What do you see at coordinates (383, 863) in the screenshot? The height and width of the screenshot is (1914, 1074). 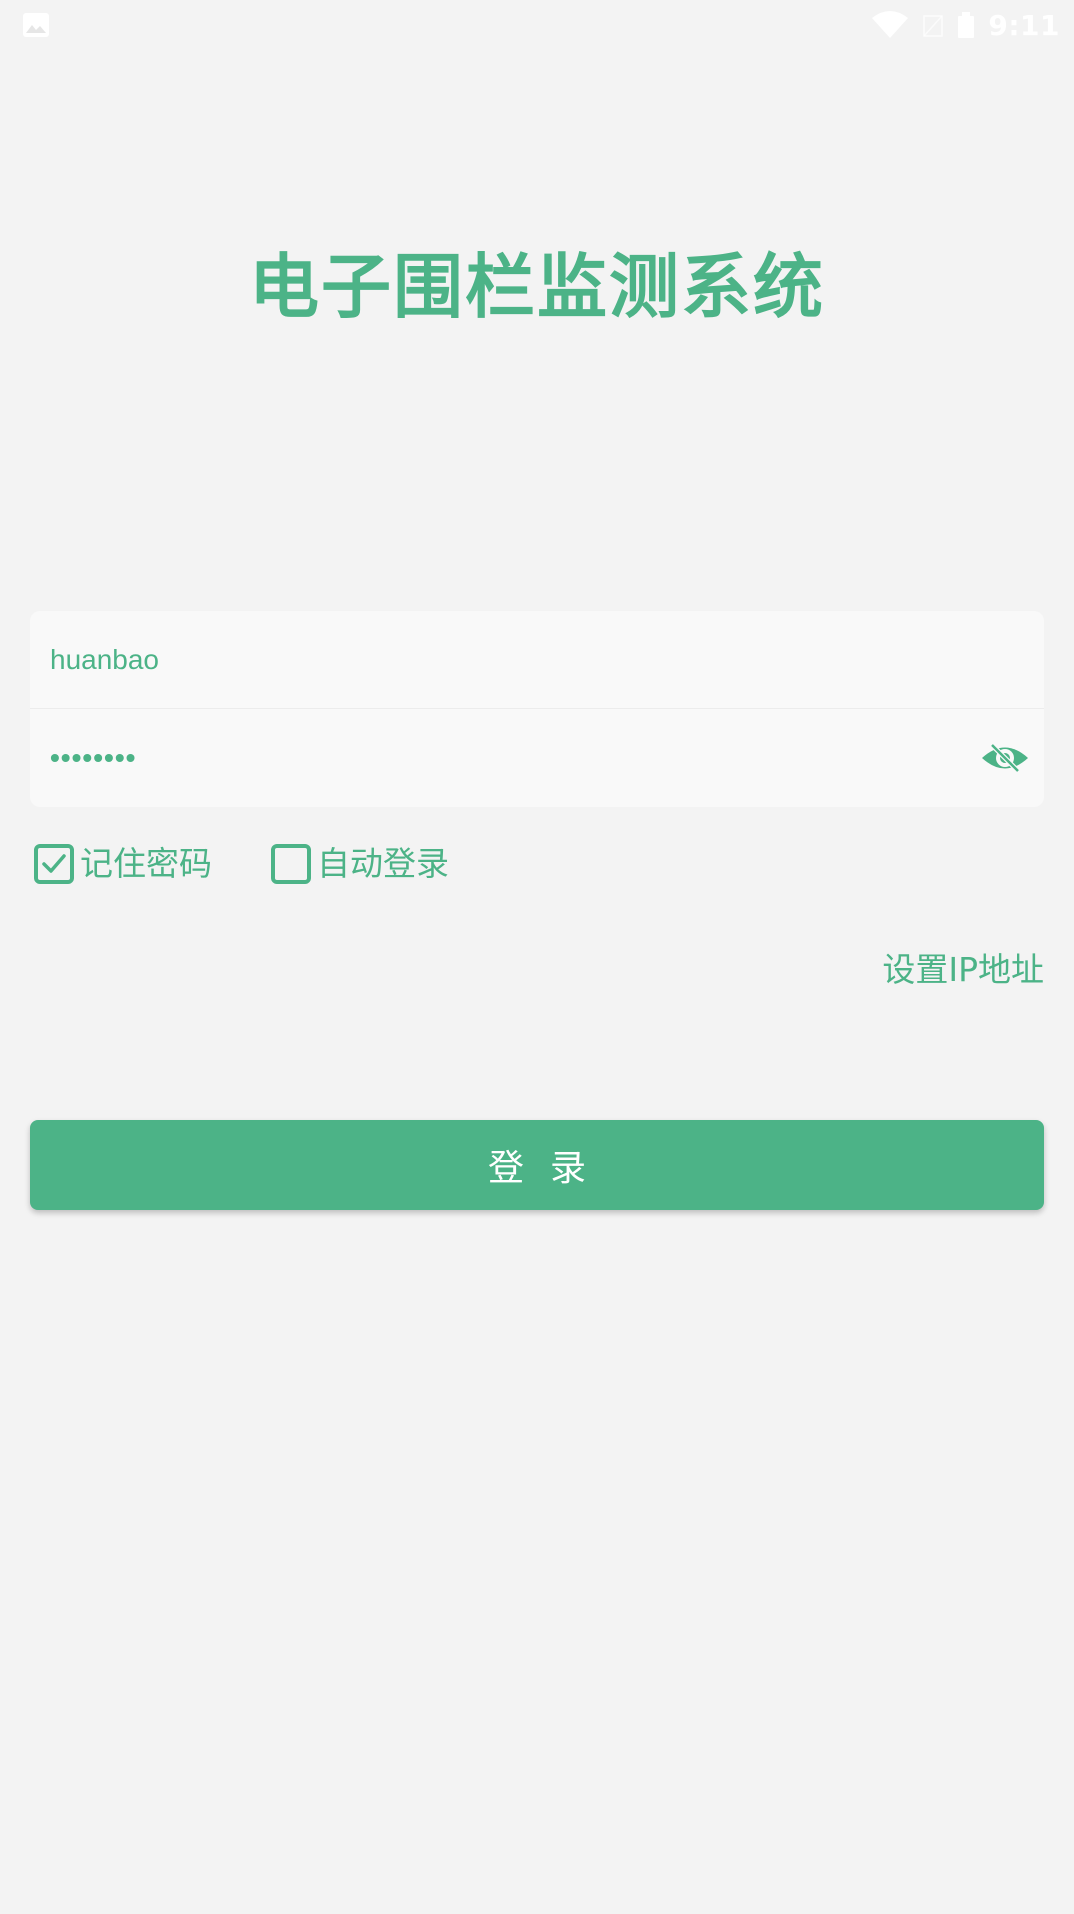 I see `auto-login-label: 自动登录` at bounding box center [383, 863].